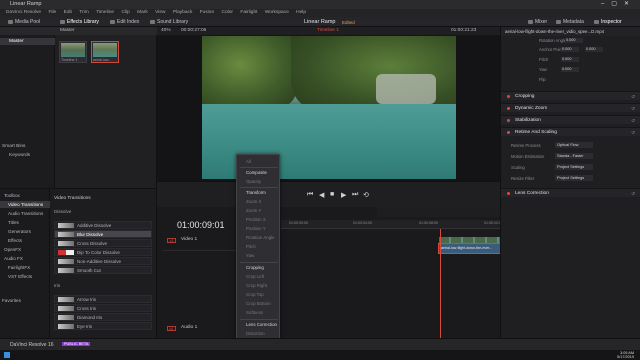 The image size is (640, 360). Describe the element at coordinates (166, 30) in the screenshot. I see `zoom-level: 40%` at that location.